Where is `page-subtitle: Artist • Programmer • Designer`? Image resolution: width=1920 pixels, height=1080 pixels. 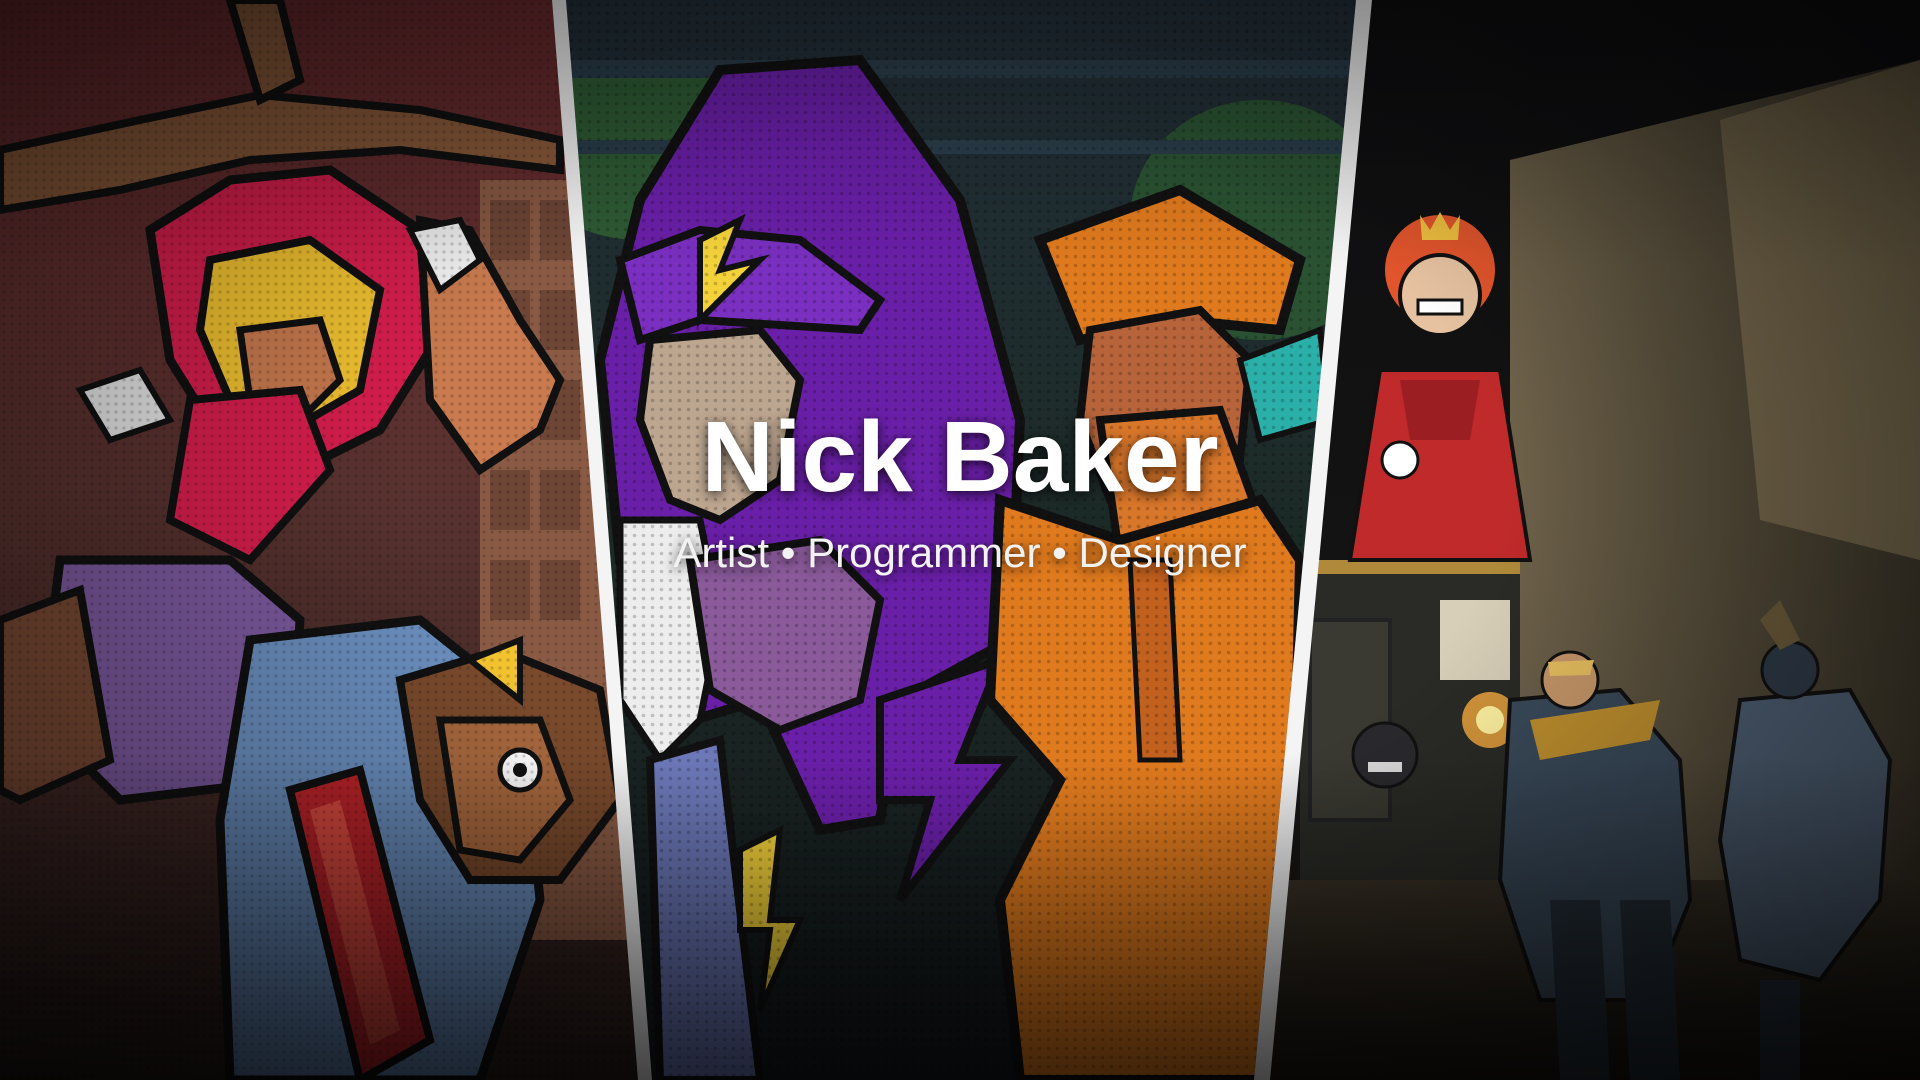
page-subtitle: Artist • Programmer • Designer is located at coordinates (960, 552).